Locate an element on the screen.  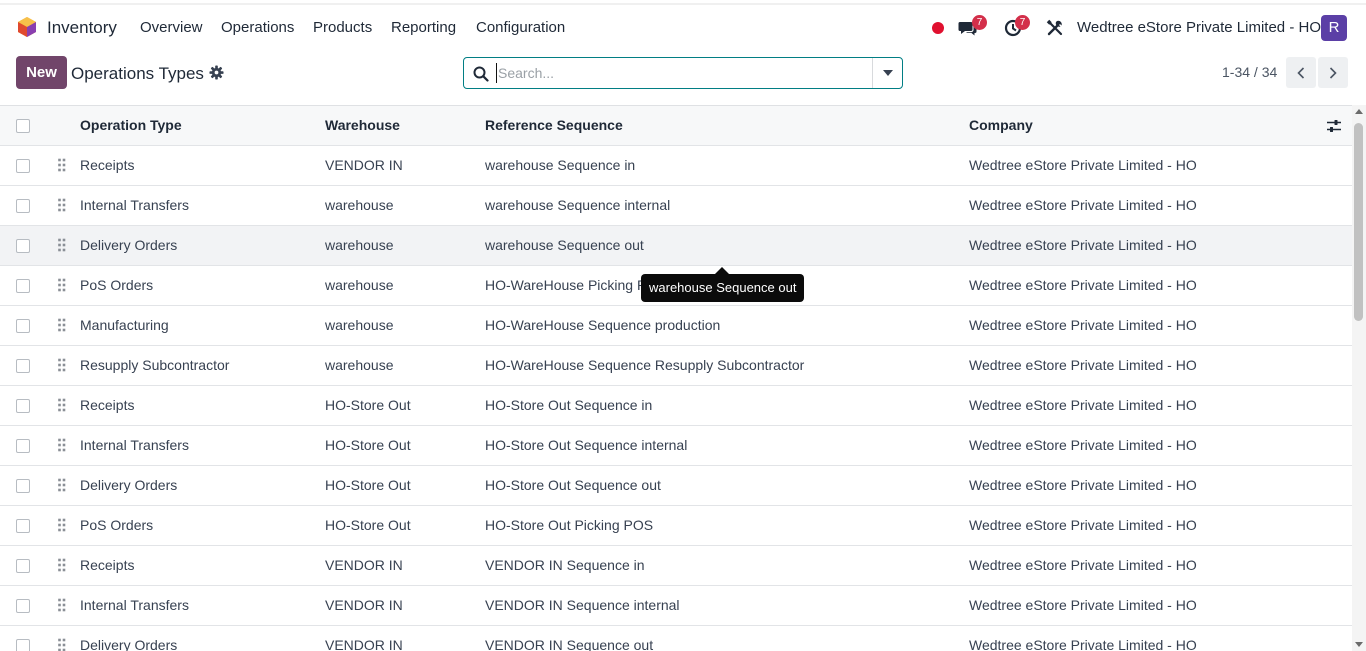
scroll-down-arrow-icon is located at coordinates (1359, 644).